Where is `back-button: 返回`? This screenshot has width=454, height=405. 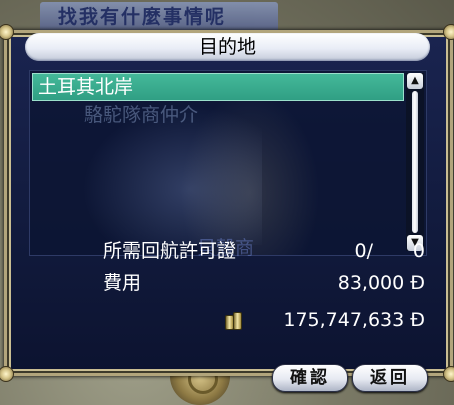
back-button: 返回 is located at coordinates (390, 378).